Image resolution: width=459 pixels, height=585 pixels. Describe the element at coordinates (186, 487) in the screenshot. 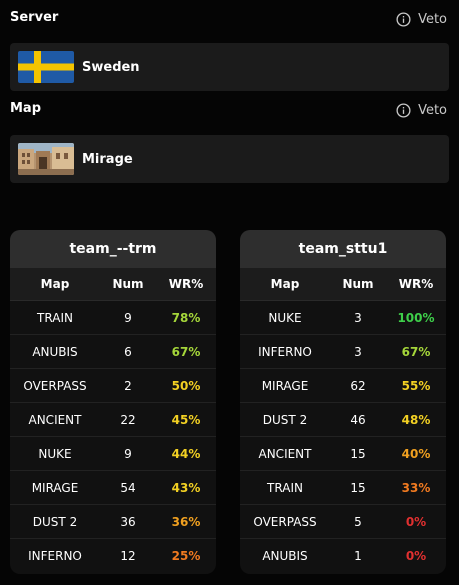

I see `row-wr: 43%` at that location.